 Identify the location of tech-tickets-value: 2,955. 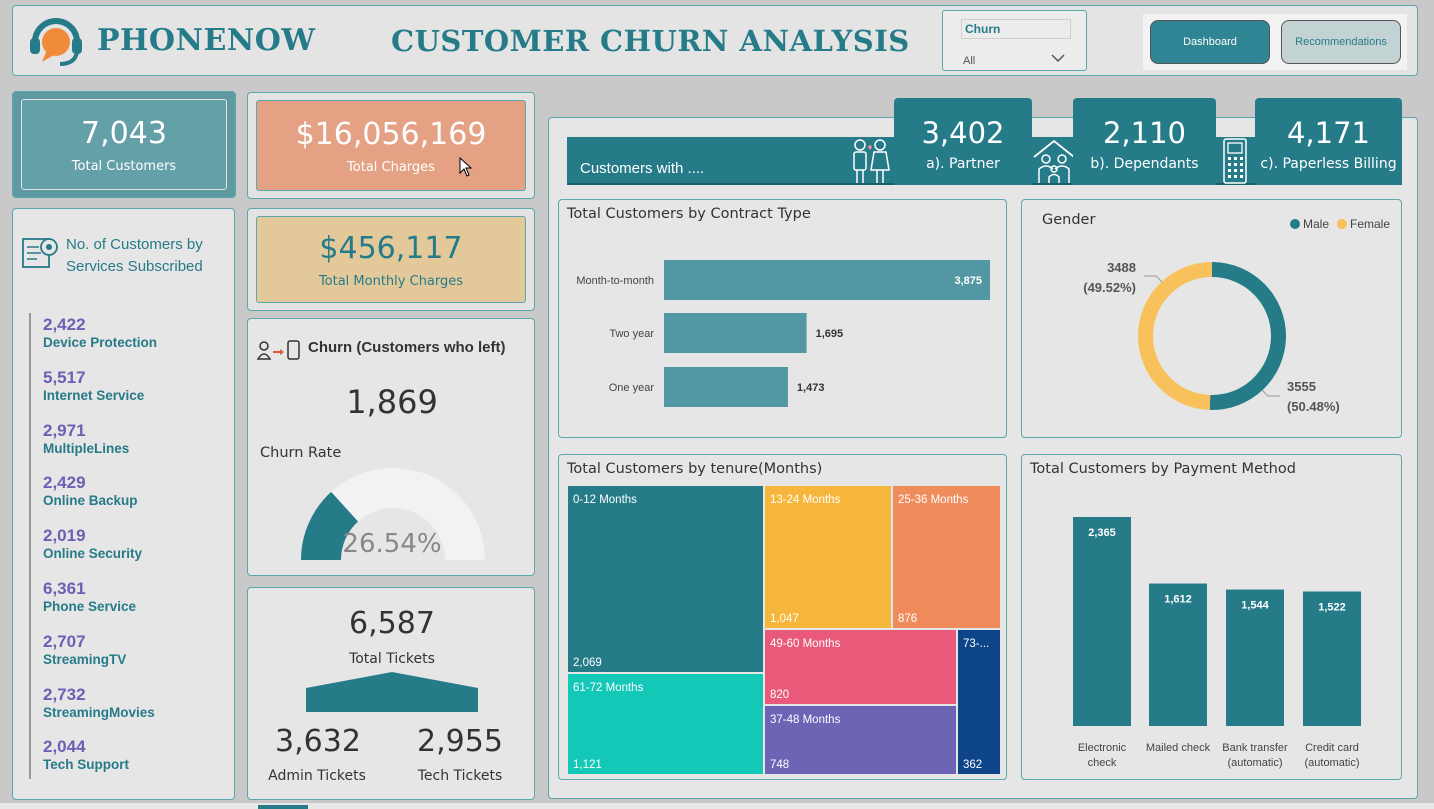
(460, 741).